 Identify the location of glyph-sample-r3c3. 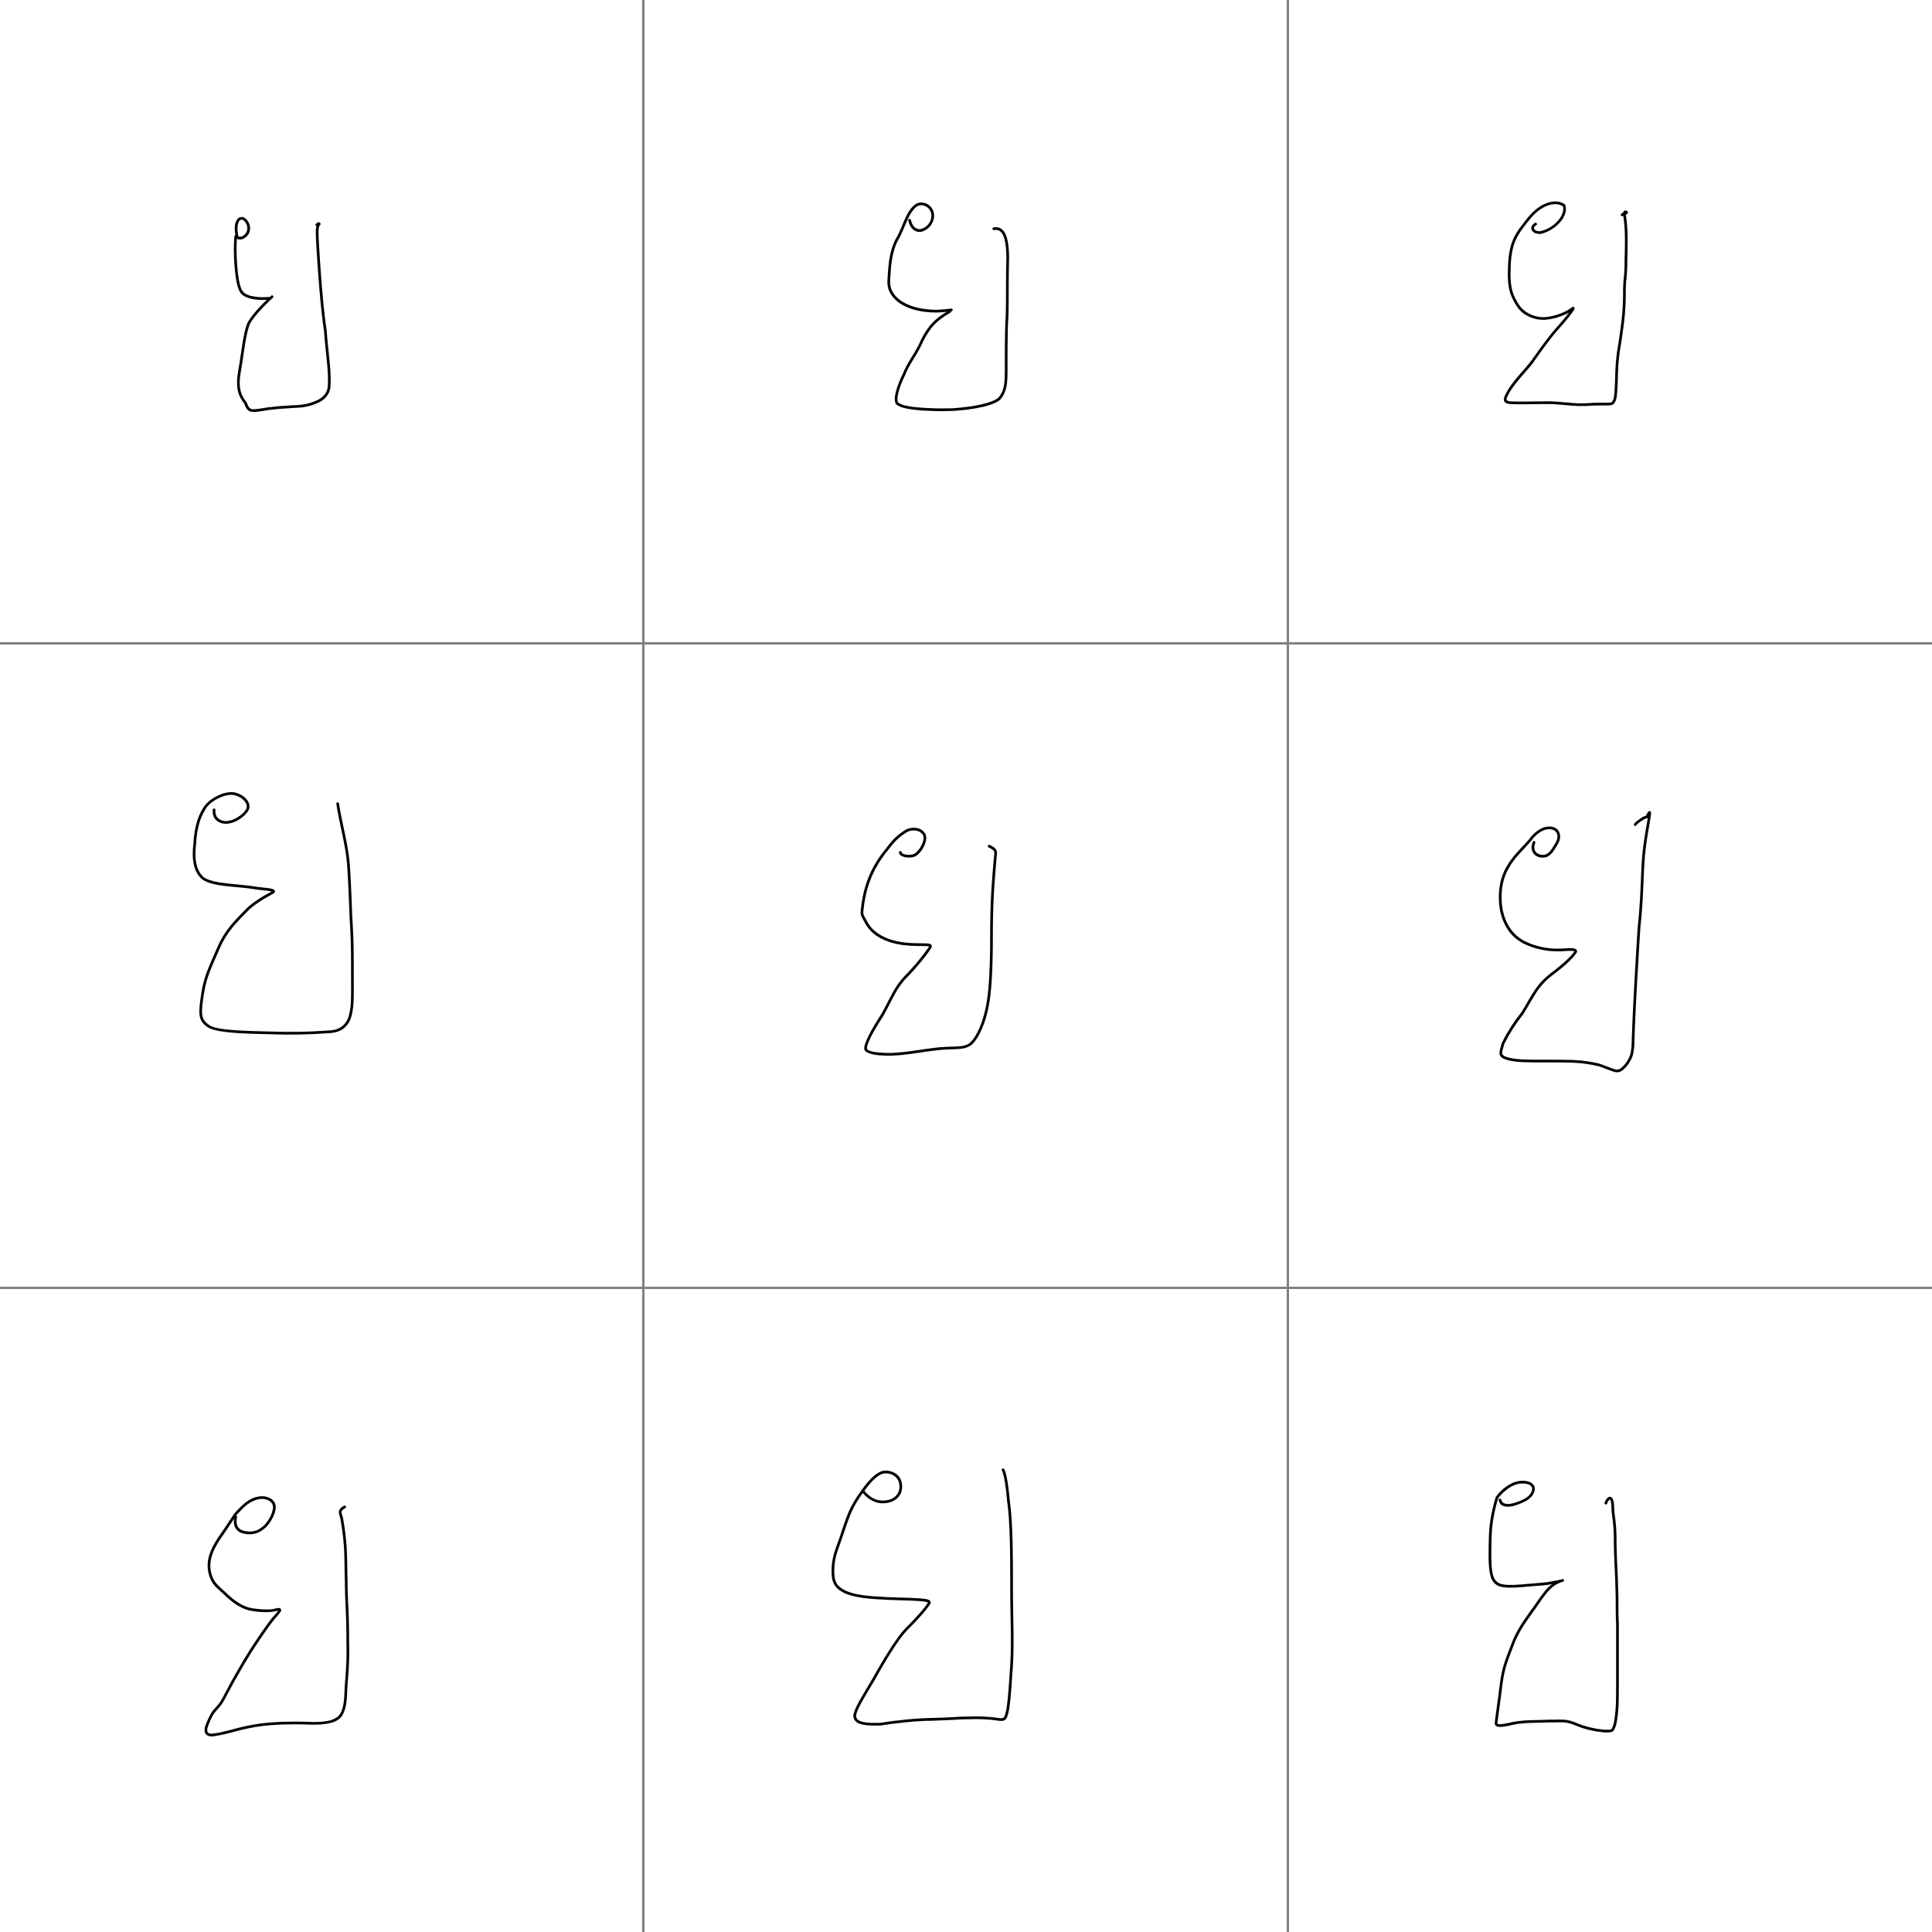
(1554, 1607).